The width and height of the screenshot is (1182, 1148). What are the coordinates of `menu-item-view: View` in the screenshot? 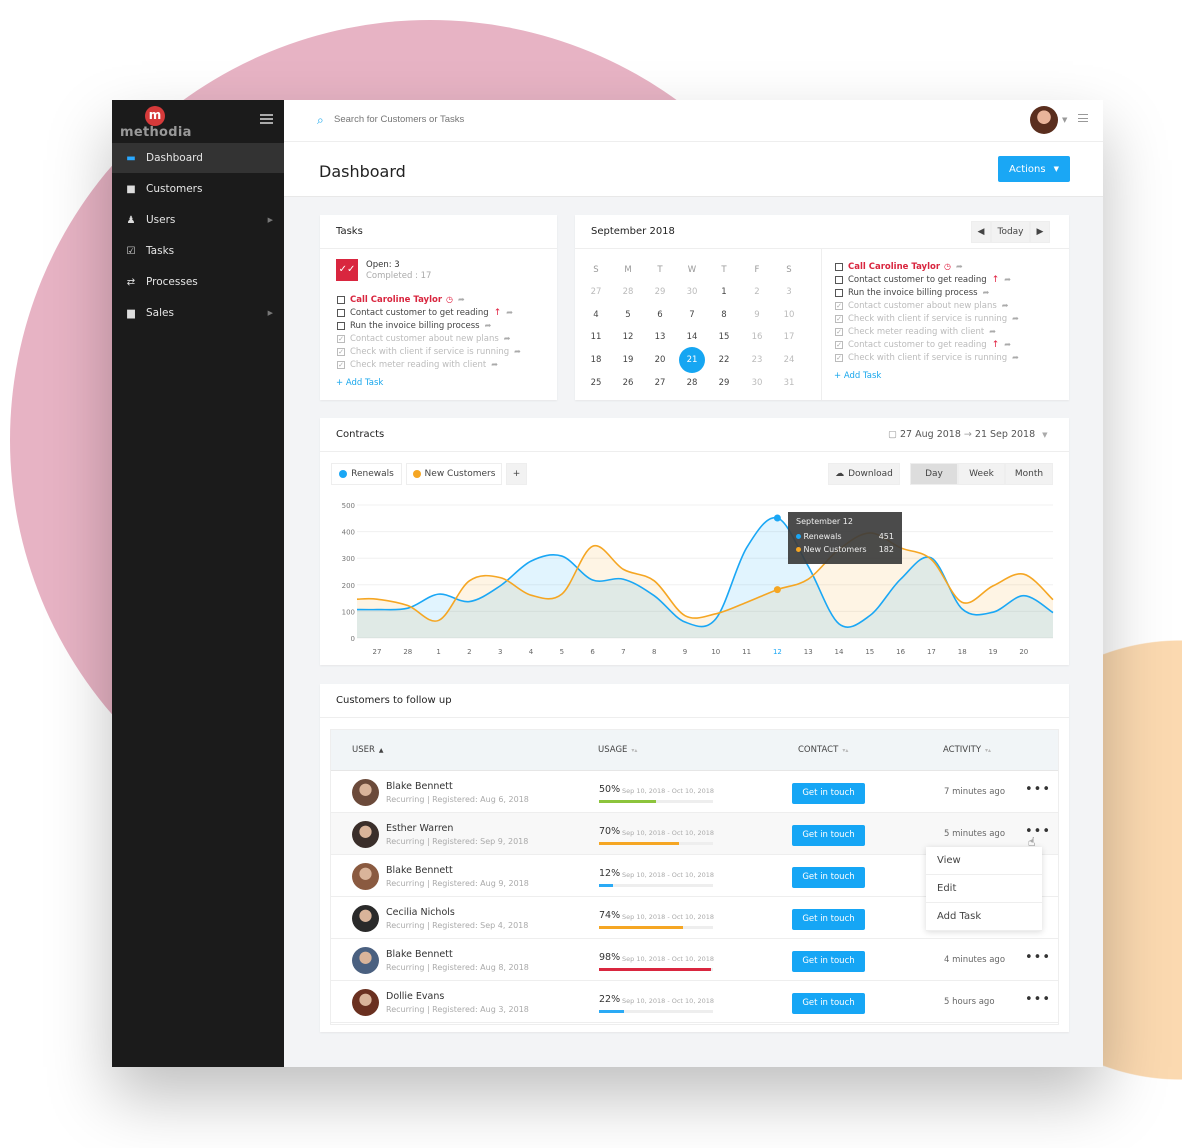 It's located at (984, 861).